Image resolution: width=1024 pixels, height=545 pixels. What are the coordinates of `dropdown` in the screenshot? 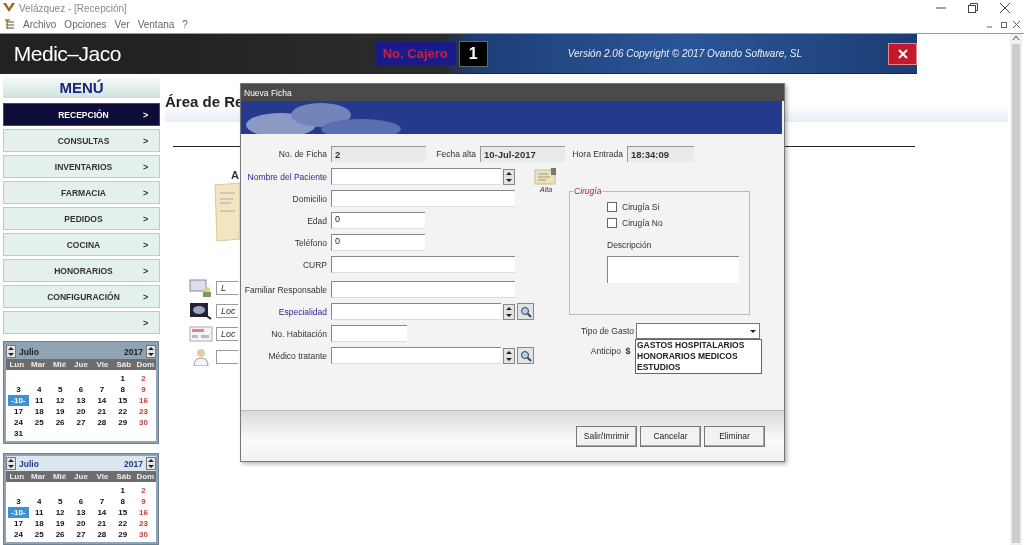 It's located at (698, 331).